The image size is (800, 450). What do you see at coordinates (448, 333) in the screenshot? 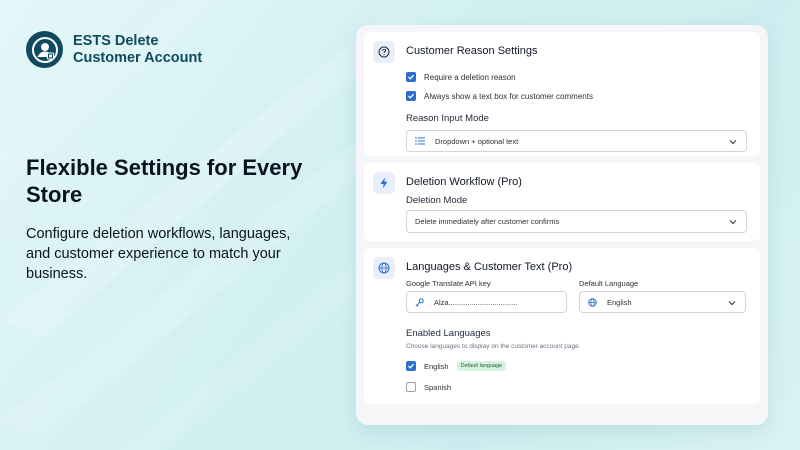
I see `enabled-languages-title: Enabled Languages` at bounding box center [448, 333].